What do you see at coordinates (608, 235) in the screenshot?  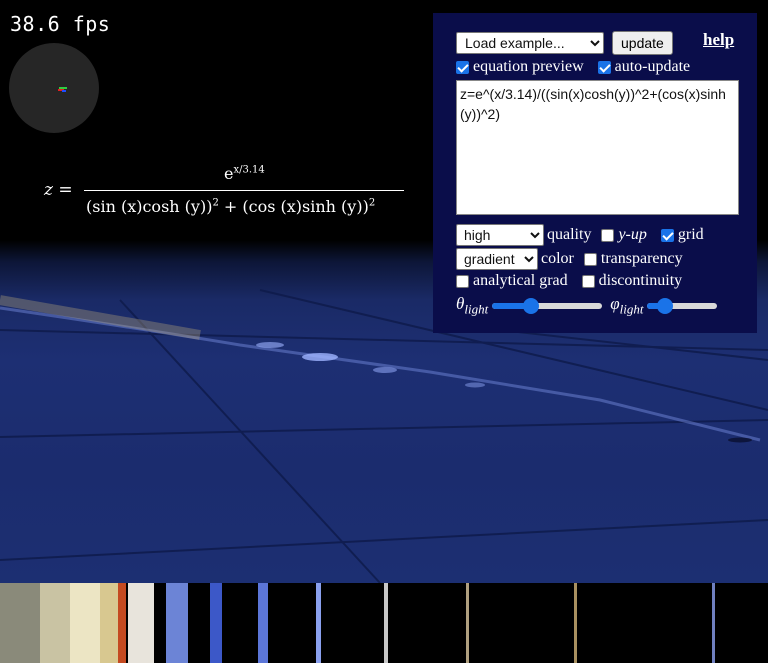 I see `y-up-checkbox` at bounding box center [608, 235].